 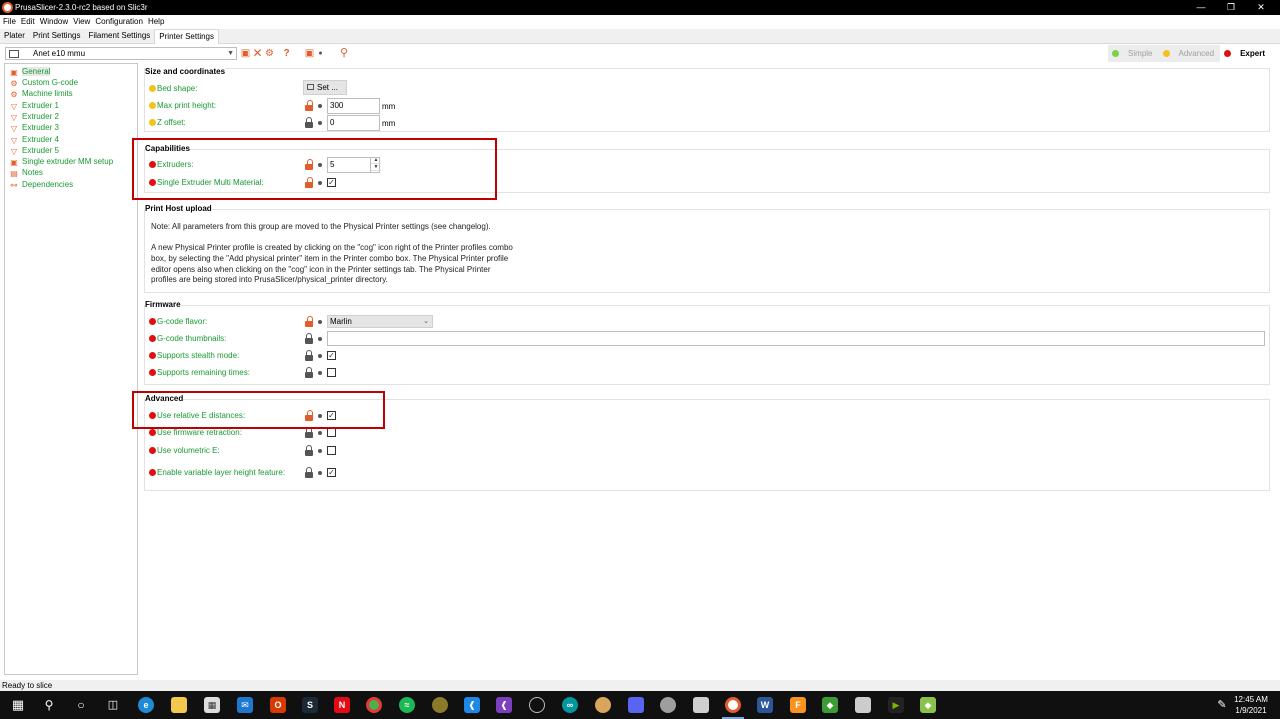 What do you see at coordinates (472, 705) in the screenshot?
I see `vscode-icon: ❰` at bounding box center [472, 705].